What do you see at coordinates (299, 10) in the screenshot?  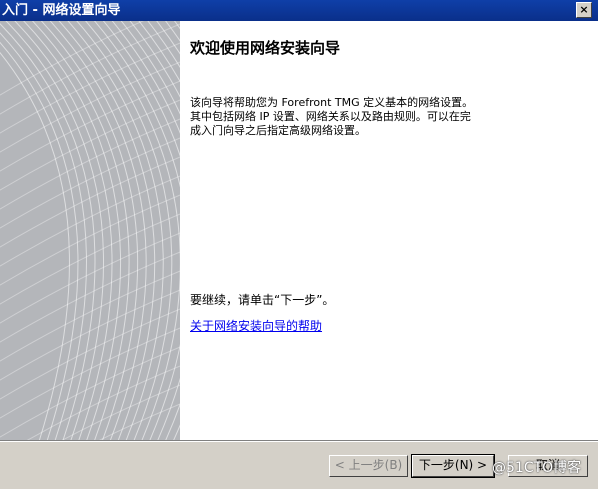 I see `title-bar: 入门 - 网络设置向导 ×` at bounding box center [299, 10].